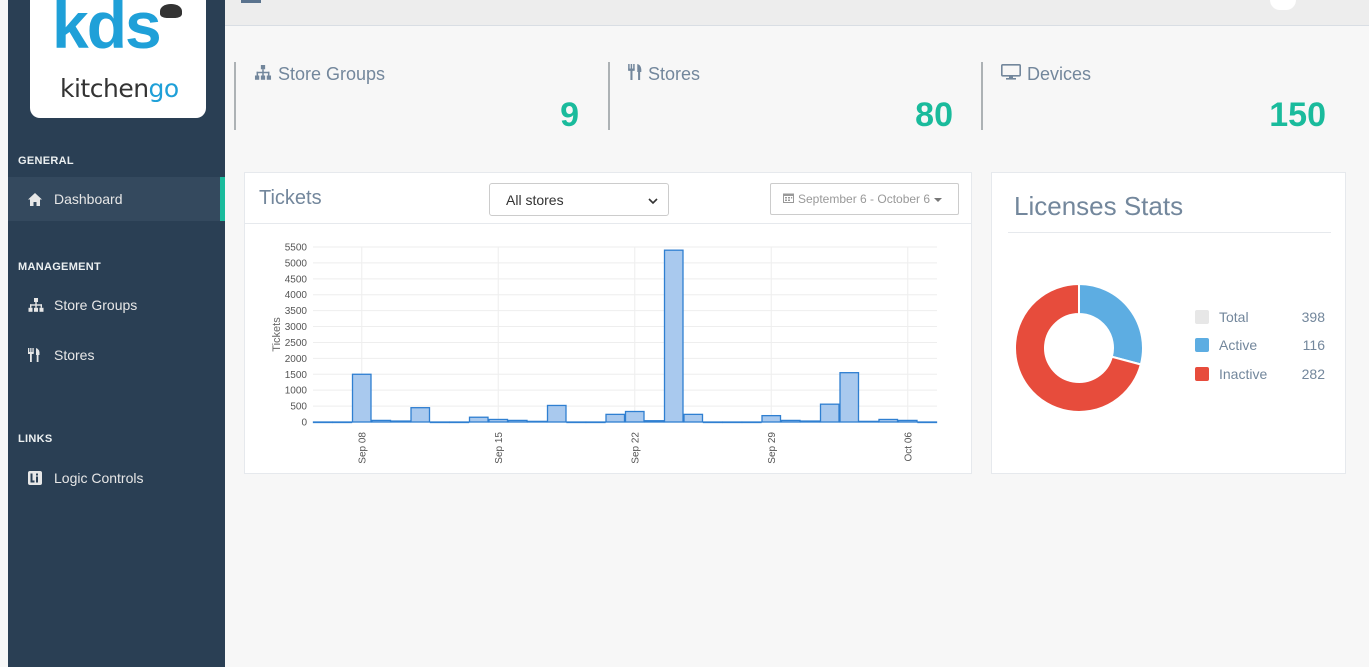  What do you see at coordinates (1313, 317) in the screenshot?
I see `legend-value: 398` at bounding box center [1313, 317].